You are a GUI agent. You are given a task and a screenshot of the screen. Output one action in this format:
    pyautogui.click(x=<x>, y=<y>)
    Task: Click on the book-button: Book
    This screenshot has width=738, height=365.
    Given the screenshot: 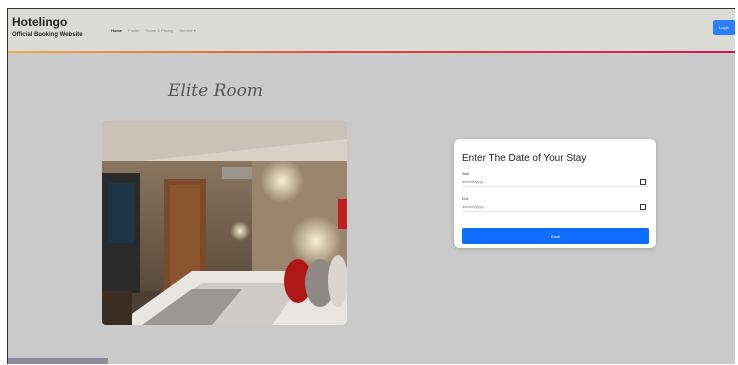 What is the action you would take?
    pyautogui.click(x=555, y=236)
    